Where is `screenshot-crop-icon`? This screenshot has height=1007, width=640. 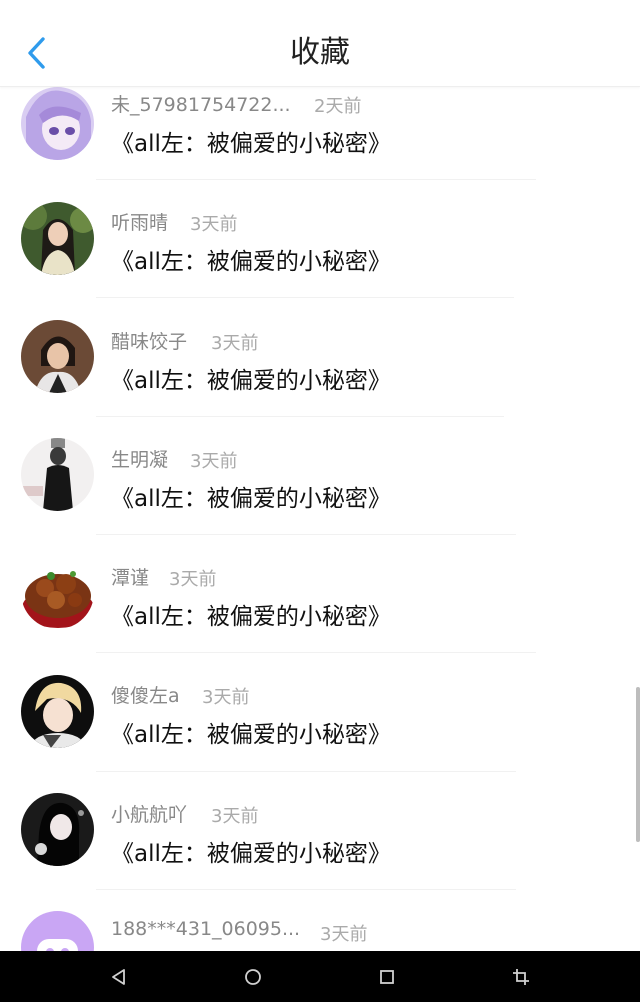 screenshot-crop-icon is located at coordinates (521, 977).